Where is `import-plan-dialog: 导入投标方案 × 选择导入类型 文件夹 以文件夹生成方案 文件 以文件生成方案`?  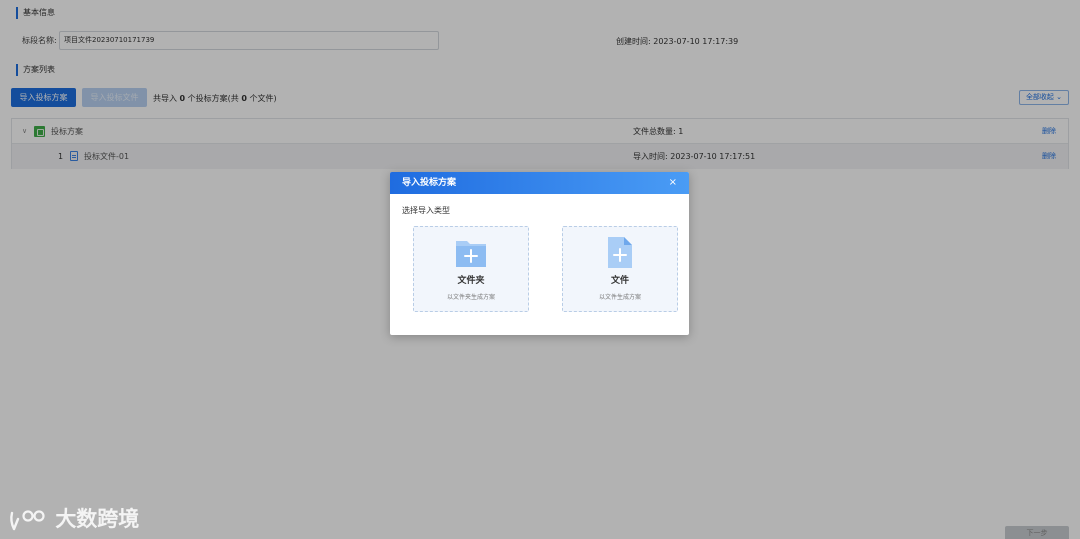 import-plan-dialog: 导入投标方案 × 选择导入类型 文件夹 以文件夹生成方案 文件 以文件生成方案 is located at coordinates (539, 253).